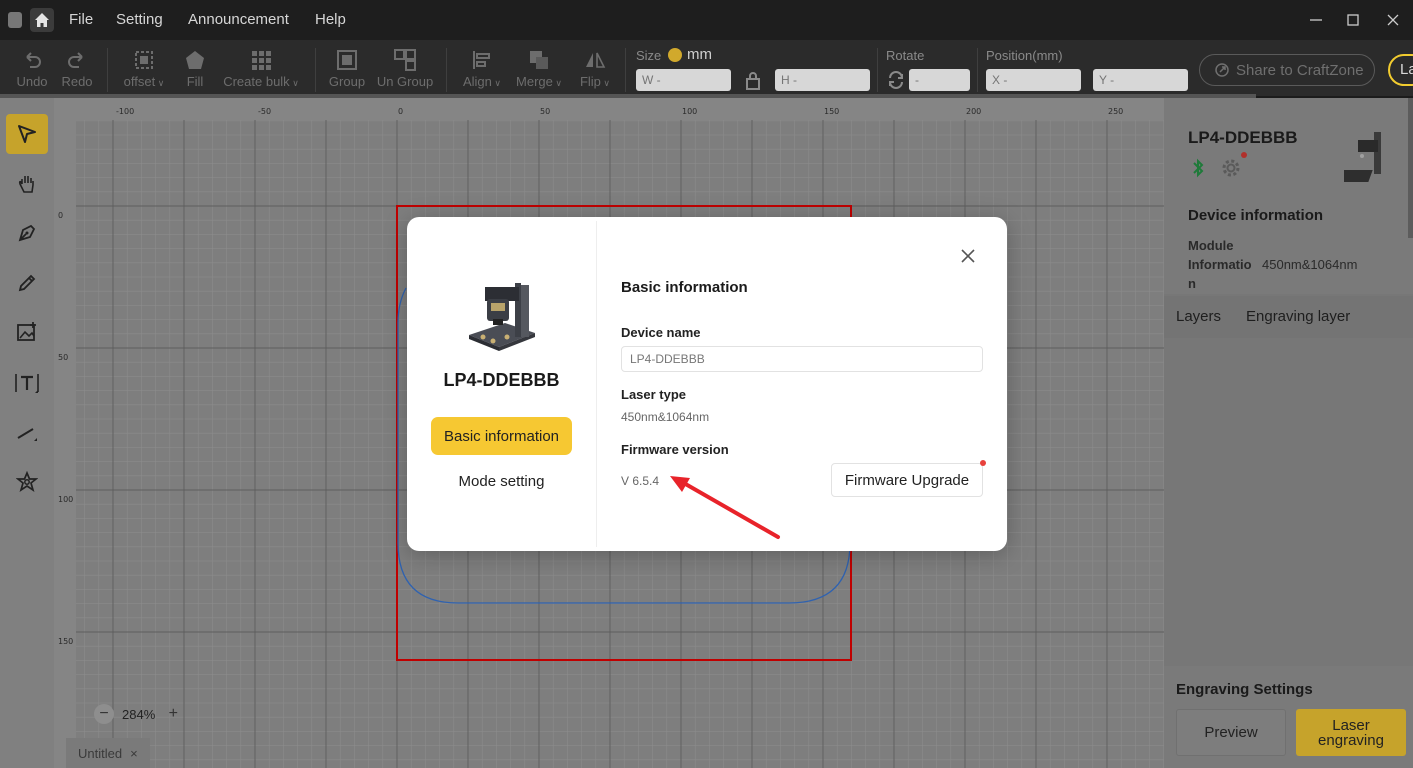 This screenshot has height=768, width=1413. I want to click on hand-tool, so click(27, 184).